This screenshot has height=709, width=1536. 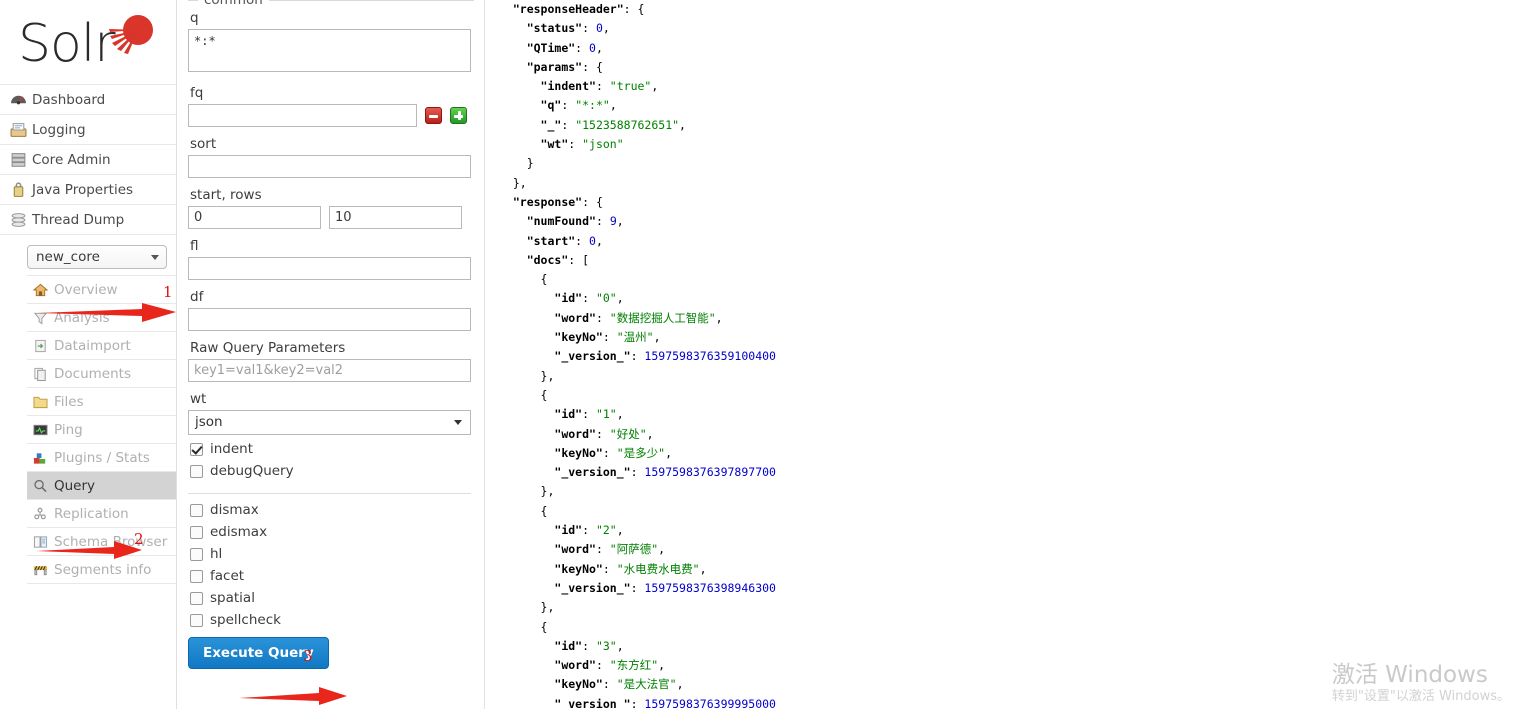 What do you see at coordinates (18, 219) in the screenshot?
I see `thread-dump-icon` at bounding box center [18, 219].